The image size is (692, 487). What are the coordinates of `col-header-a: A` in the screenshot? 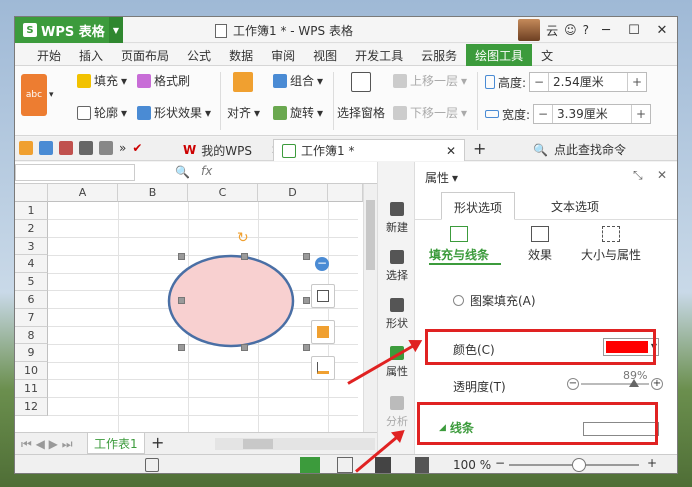 It's located at (83, 193).